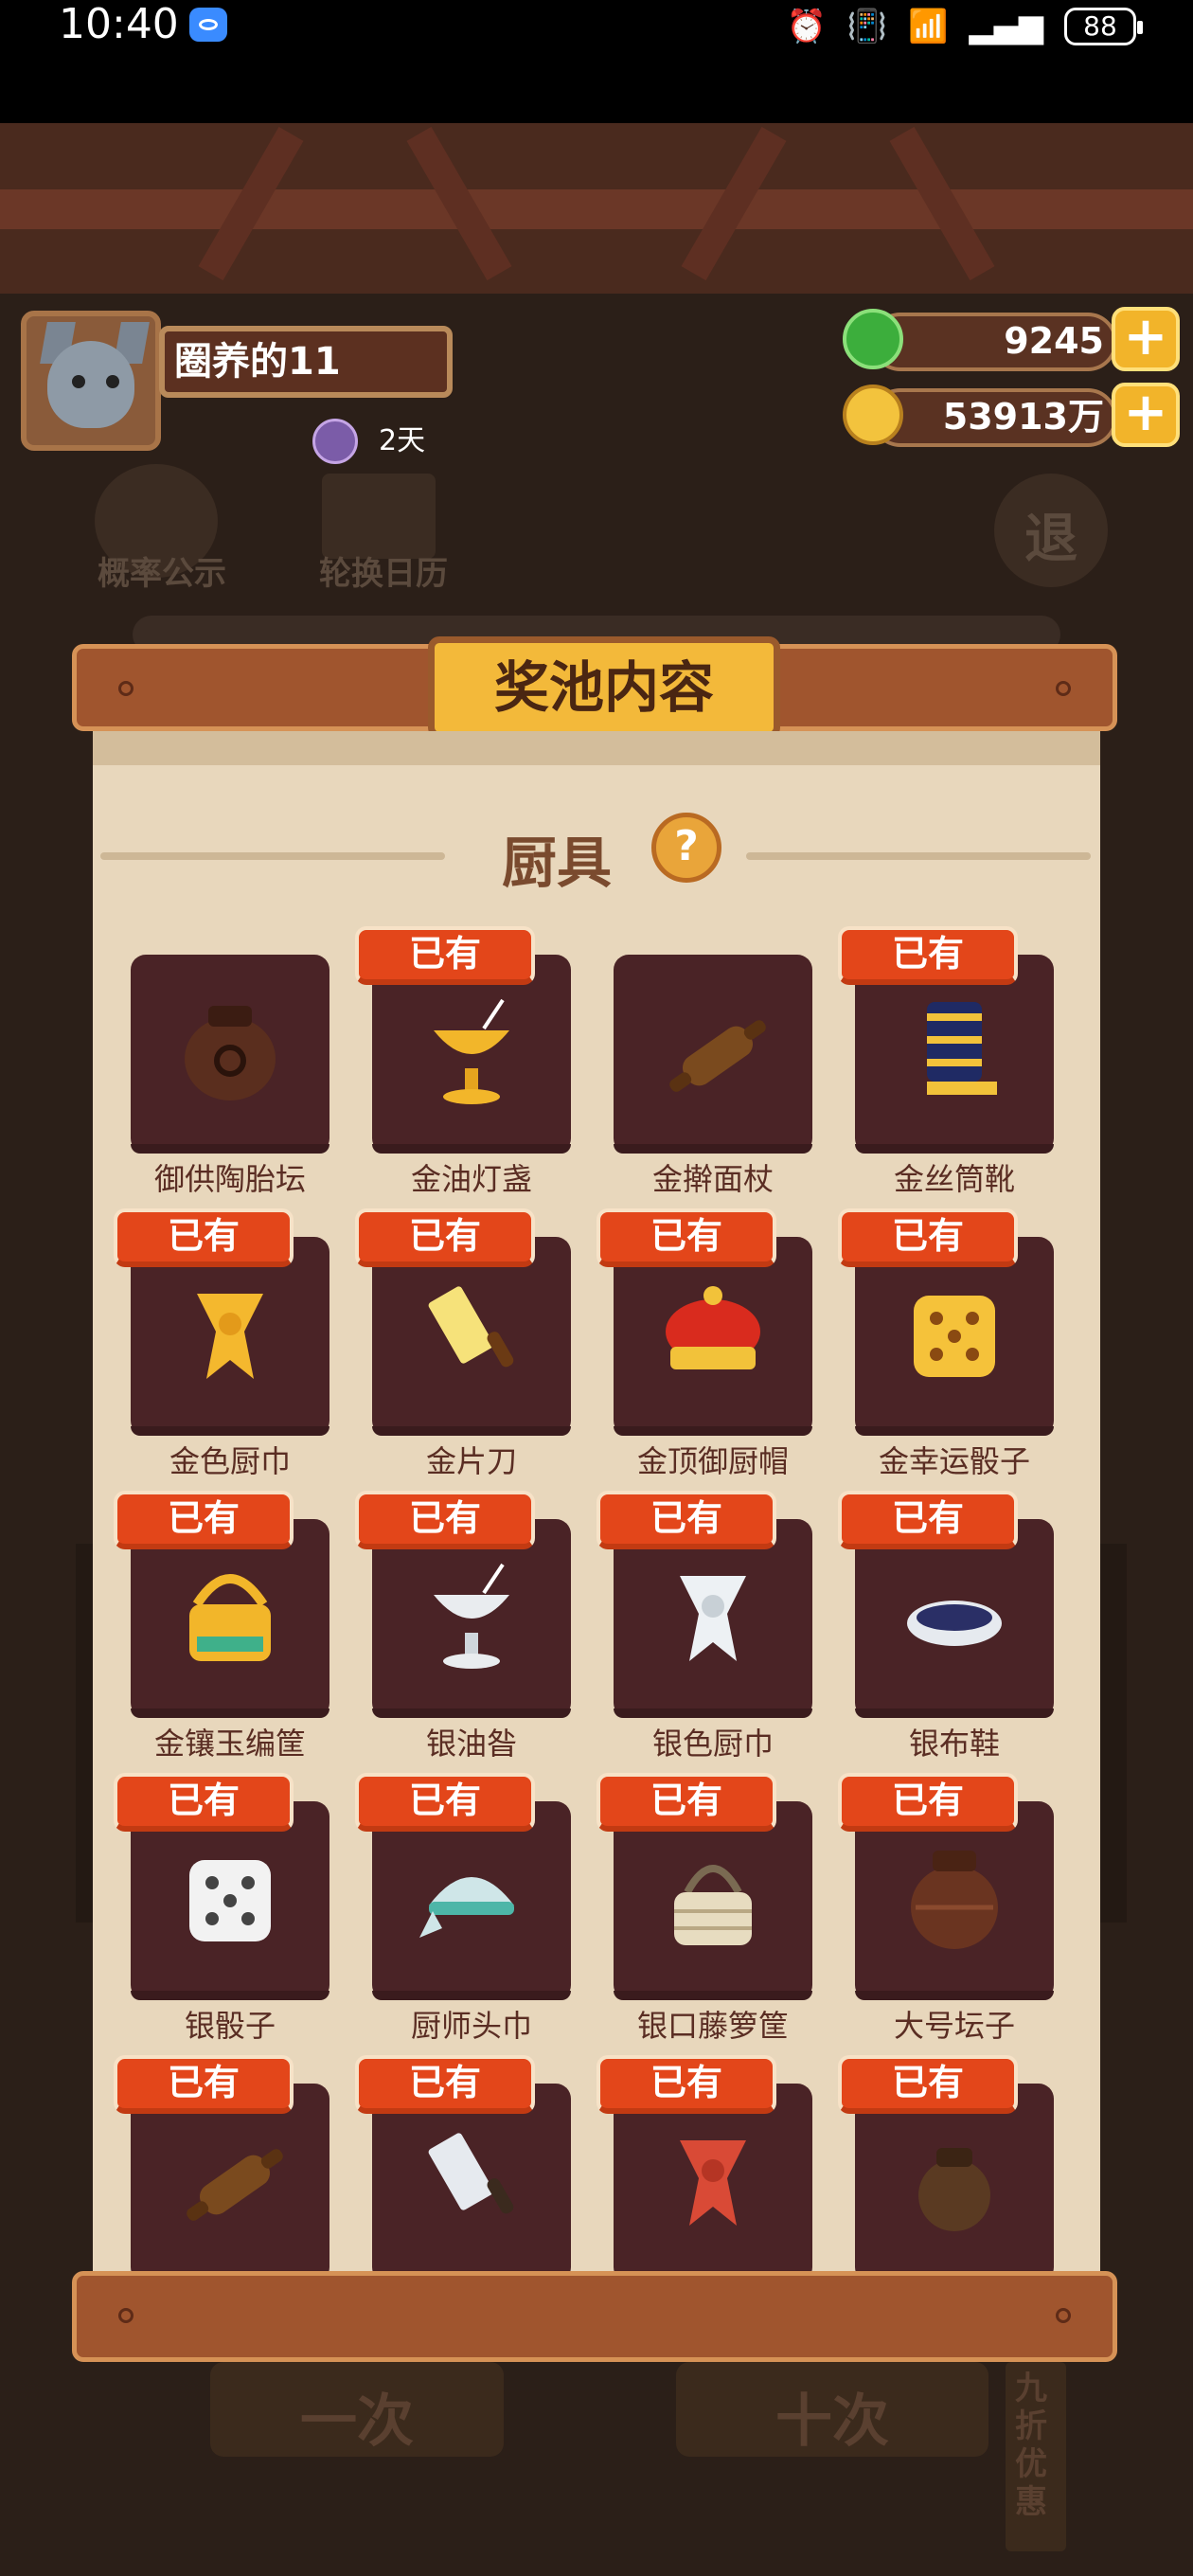 This screenshot has height=2576, width=1193. I want to click on roof-crossbar, so click(596, 209).